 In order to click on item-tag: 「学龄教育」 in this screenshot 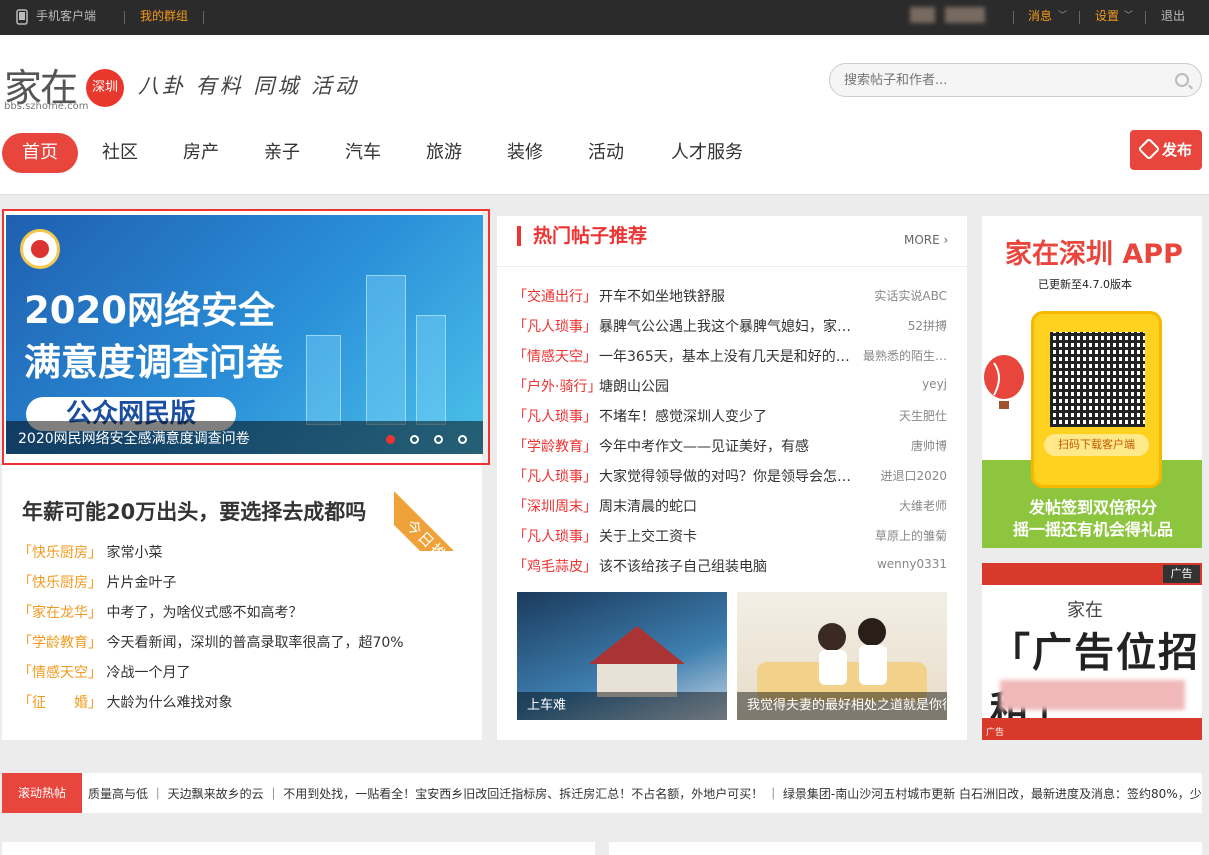, I will do `click(60, 643)`.